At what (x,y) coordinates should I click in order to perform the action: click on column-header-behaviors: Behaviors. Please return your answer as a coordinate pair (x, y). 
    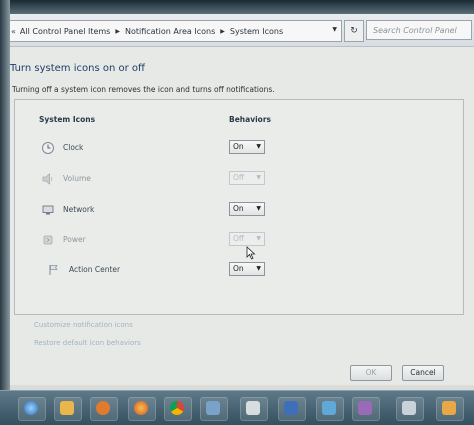
    Looking at the image, I should click on (250, 119).